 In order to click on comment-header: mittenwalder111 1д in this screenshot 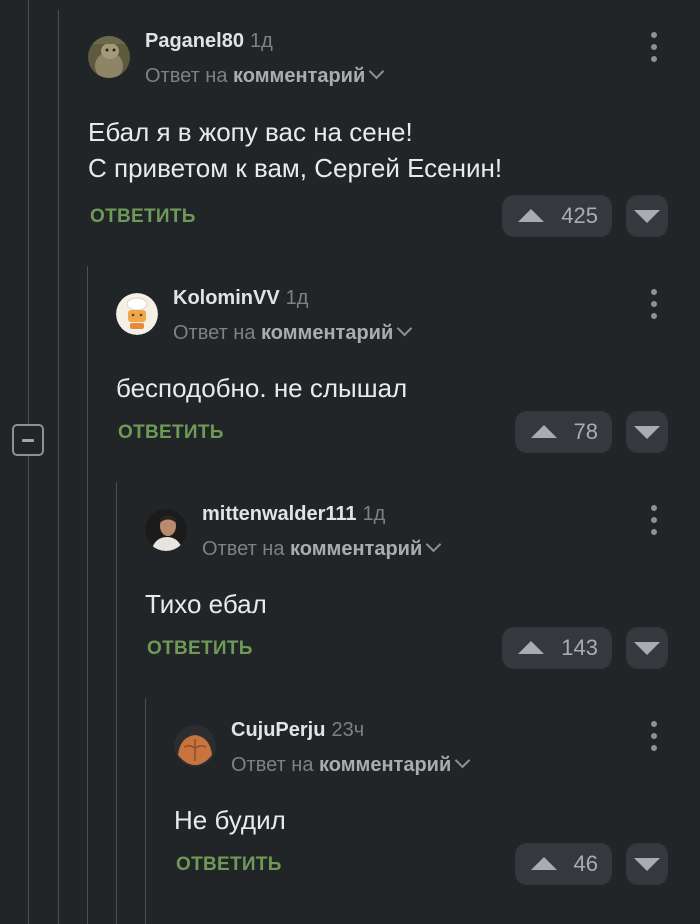, I will do `click(293, 514)`.